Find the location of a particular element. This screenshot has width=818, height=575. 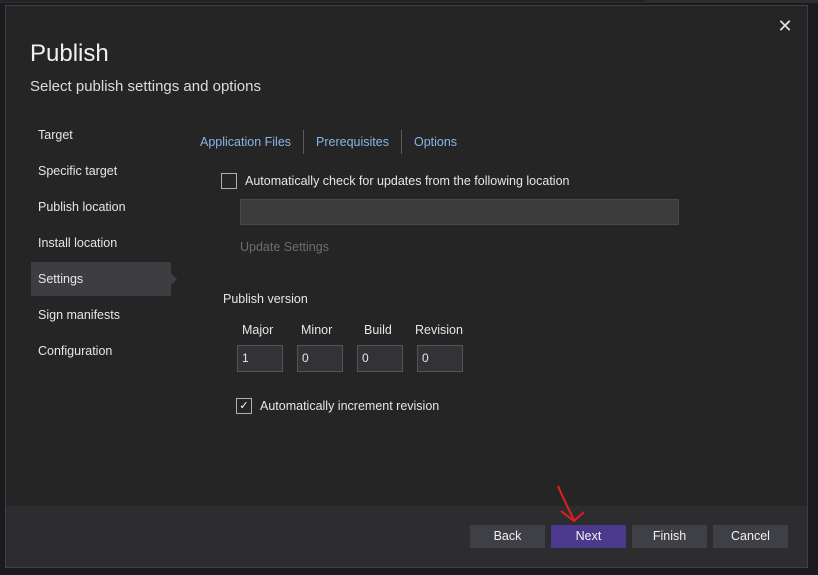

revision-input: 0 is located at coordinates (440, 358).